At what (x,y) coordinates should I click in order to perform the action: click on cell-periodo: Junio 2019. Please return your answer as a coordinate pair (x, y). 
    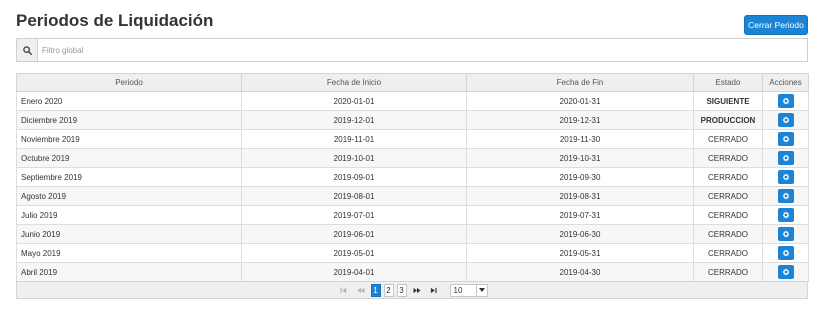
    Looking at the image, I should click on (129, 234).